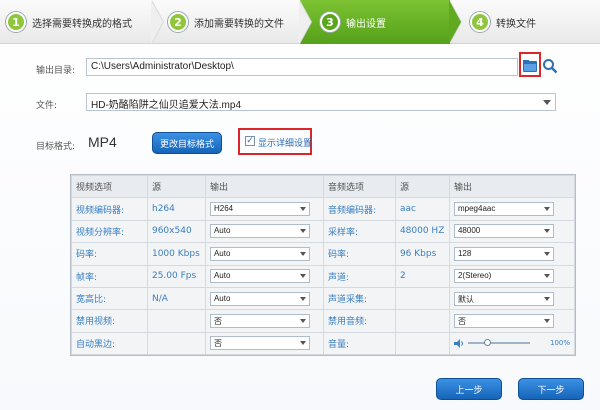  Describe the element at coordinates (516, 24) in the screenshot. I see `step-label: 转换文件` at that location.